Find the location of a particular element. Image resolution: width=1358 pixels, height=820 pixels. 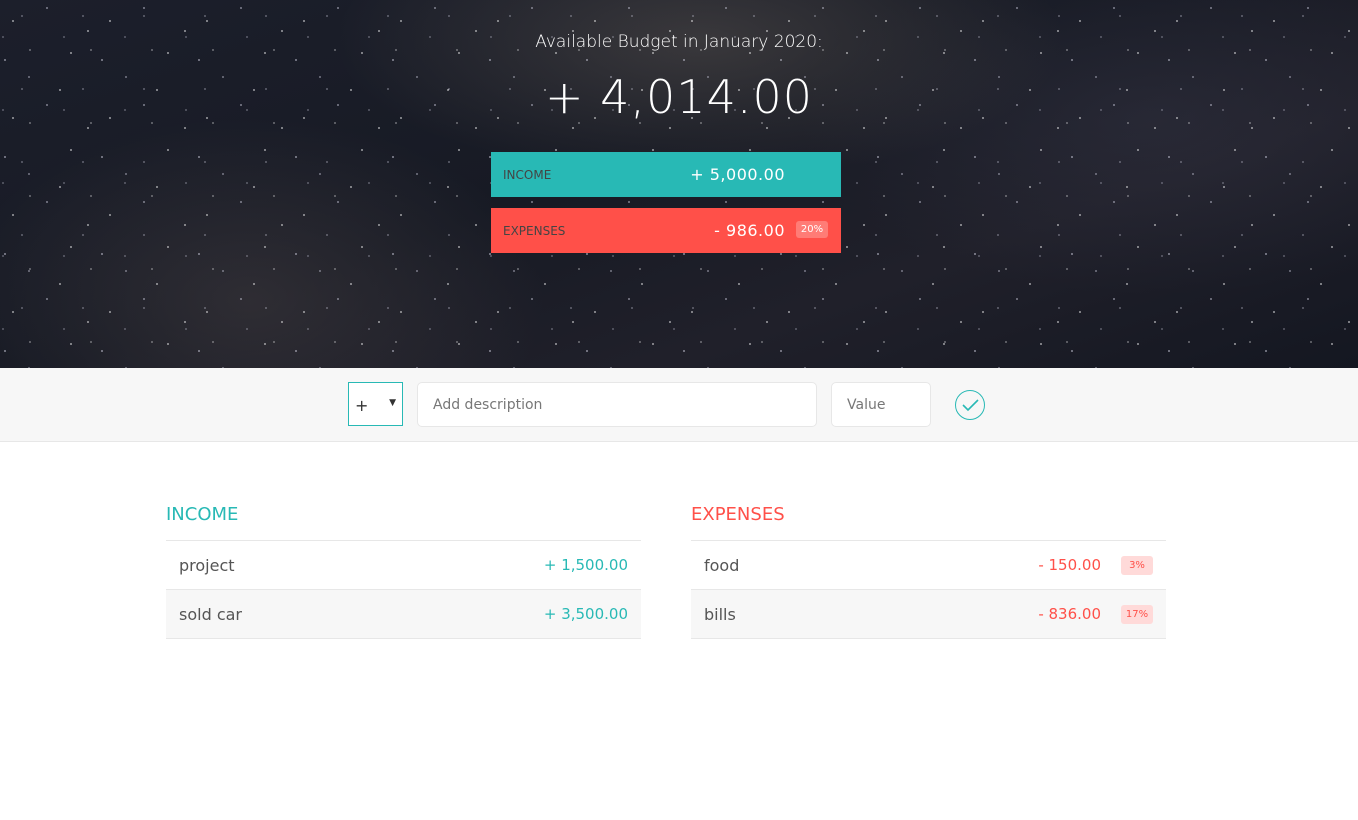

add-button is located at coordinates (970, 405).